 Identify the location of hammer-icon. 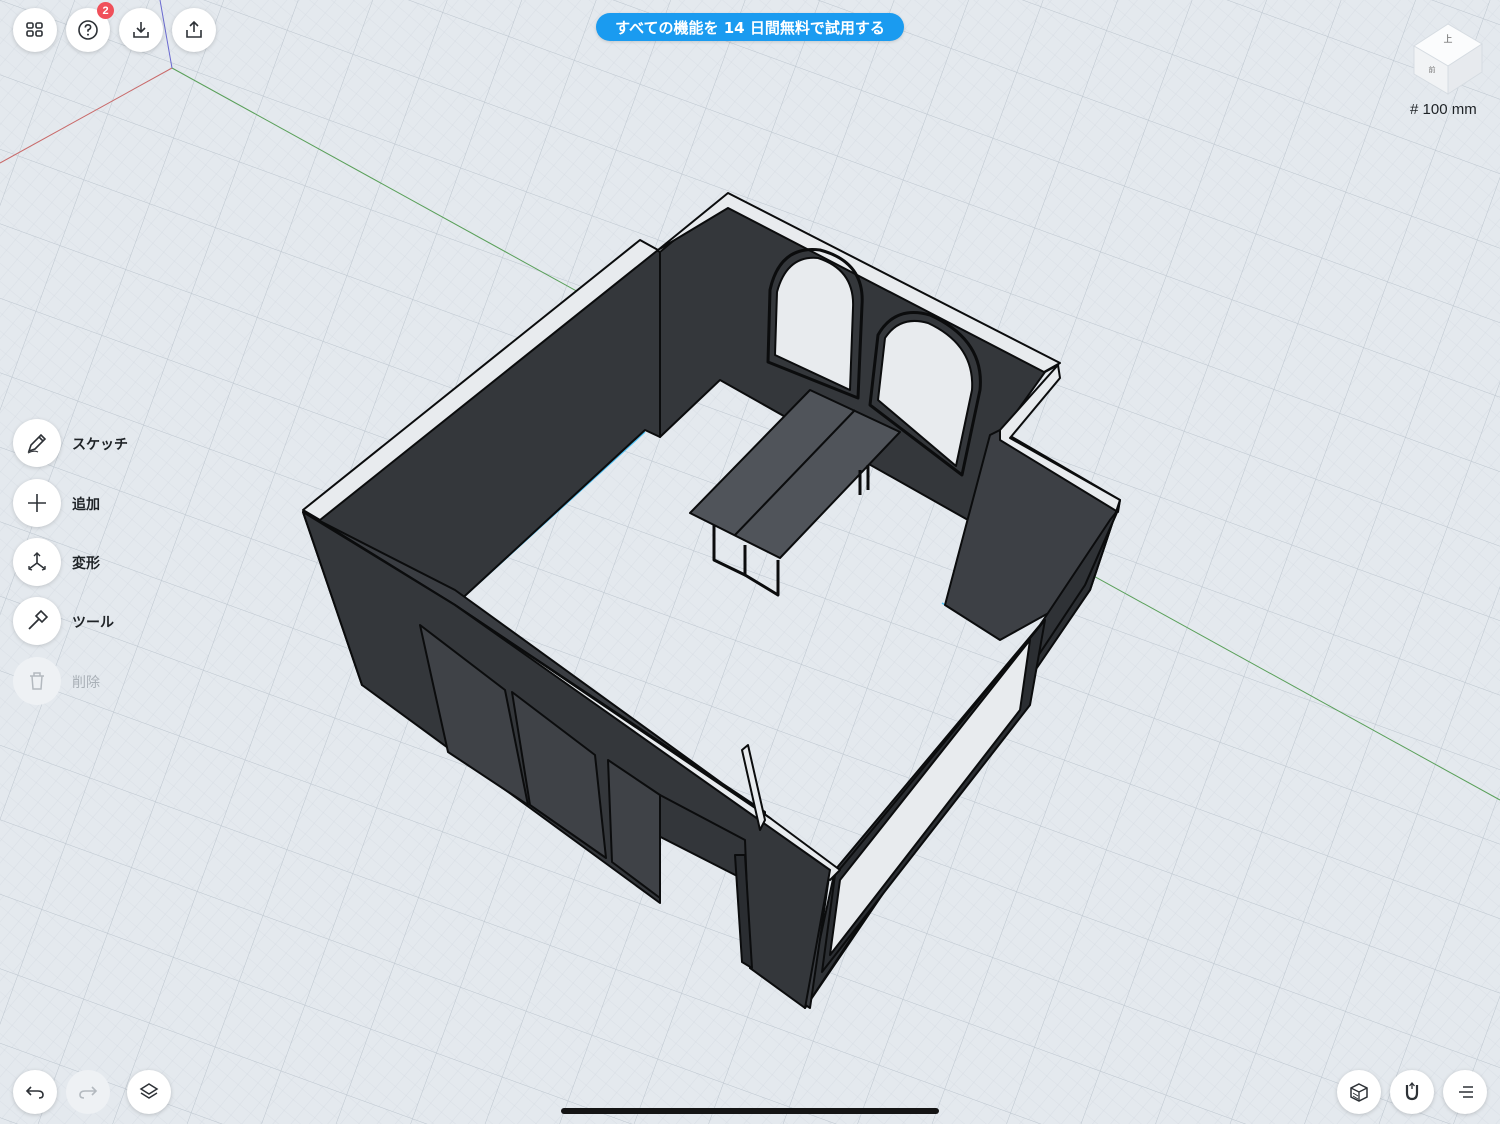
(38, 619).